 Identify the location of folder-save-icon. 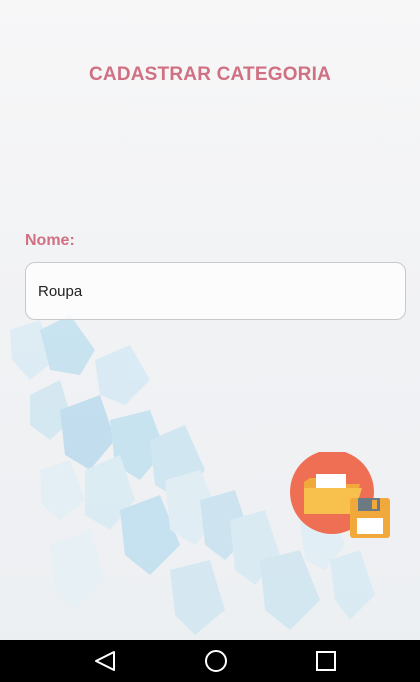
(340, 494).